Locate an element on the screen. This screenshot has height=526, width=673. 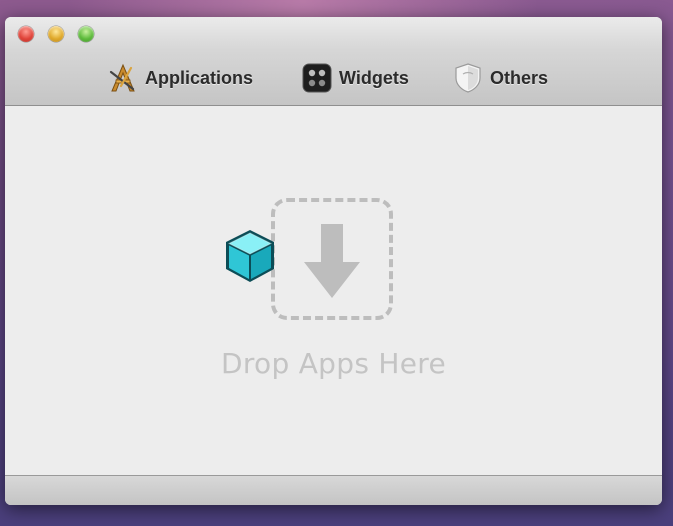
drop-target is located at coordinates (332, 259).